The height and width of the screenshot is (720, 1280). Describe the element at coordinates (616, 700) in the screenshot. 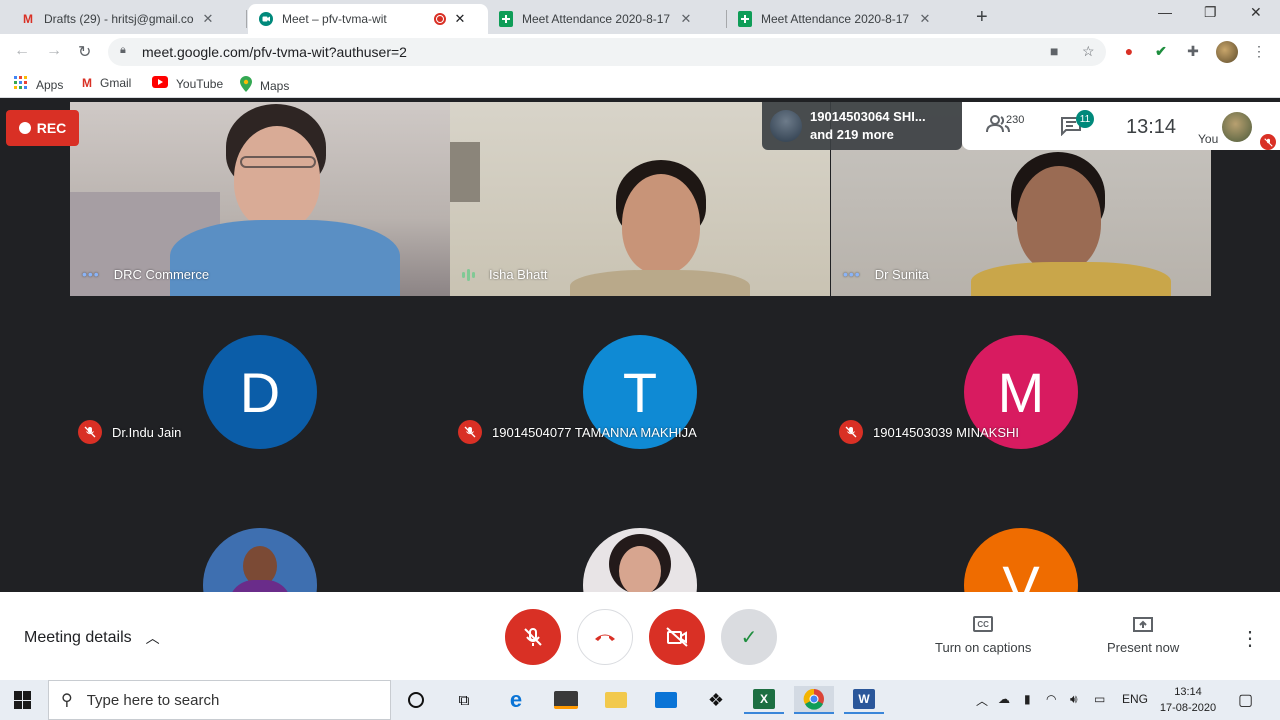

I see `file-explorer-icon` at that location.